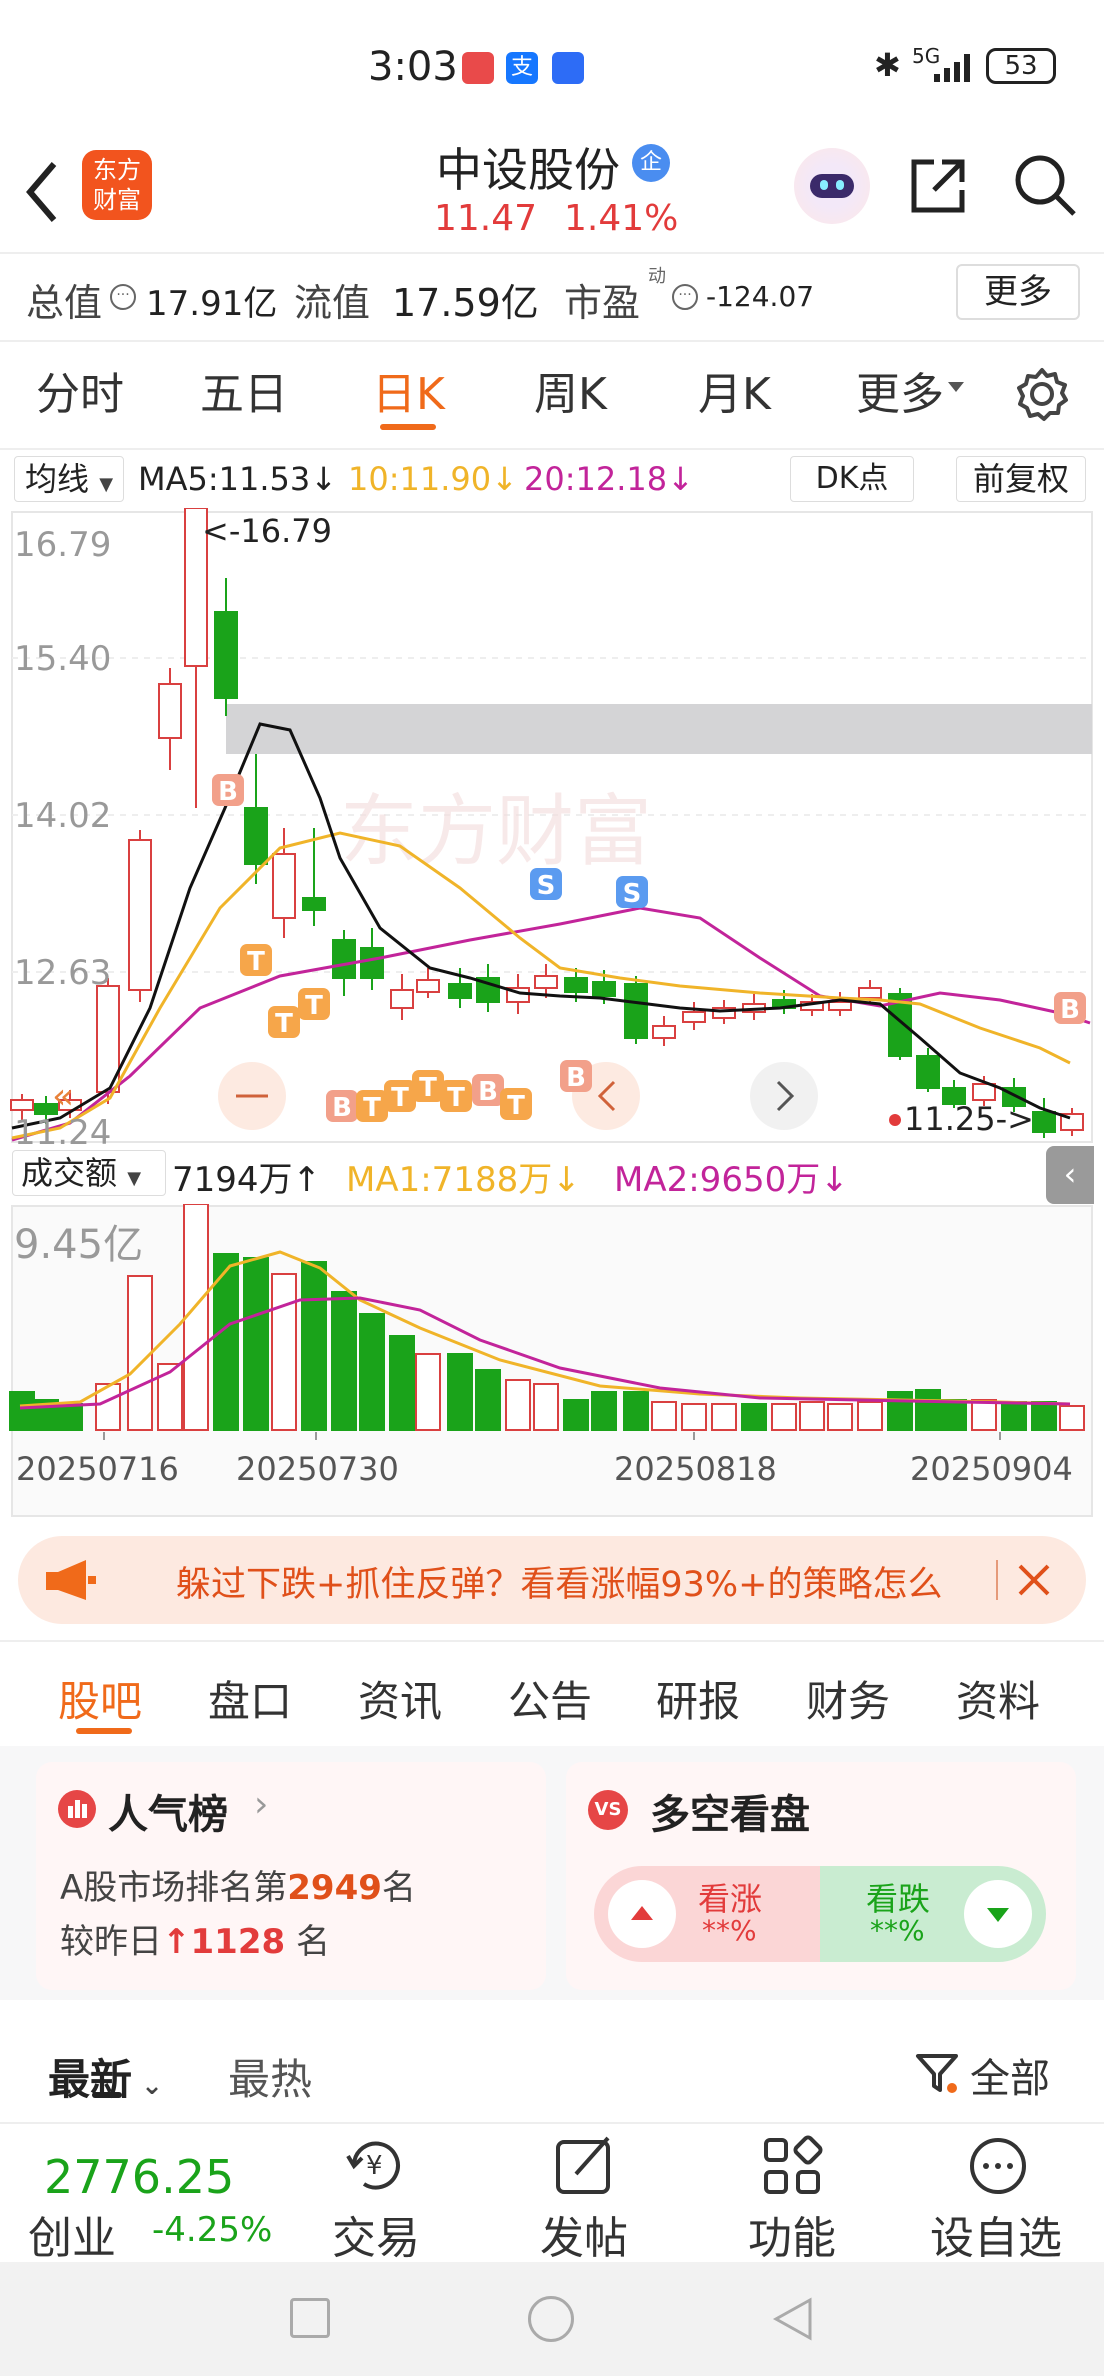 This screenshot has width=1104, height=2376. I want to click on section-tab-indicator, so click(104, 1731).